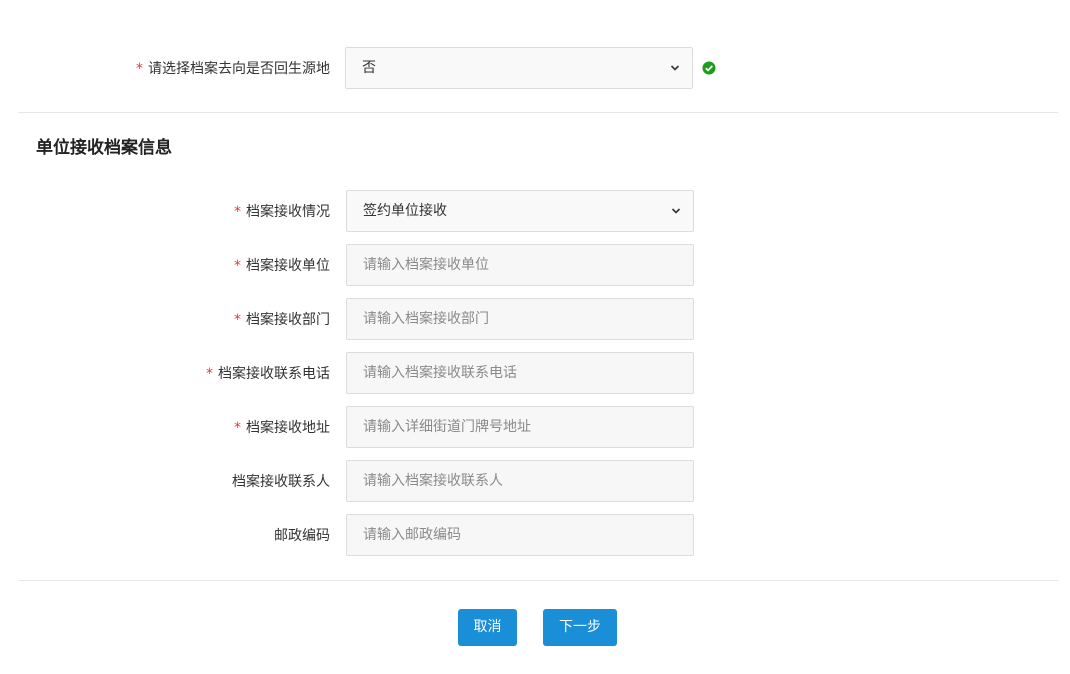 The width and height of the screenshot is (1070, 674). I want to click on receive-phone-label: * 档案接收联系电话, so click(268, 374).